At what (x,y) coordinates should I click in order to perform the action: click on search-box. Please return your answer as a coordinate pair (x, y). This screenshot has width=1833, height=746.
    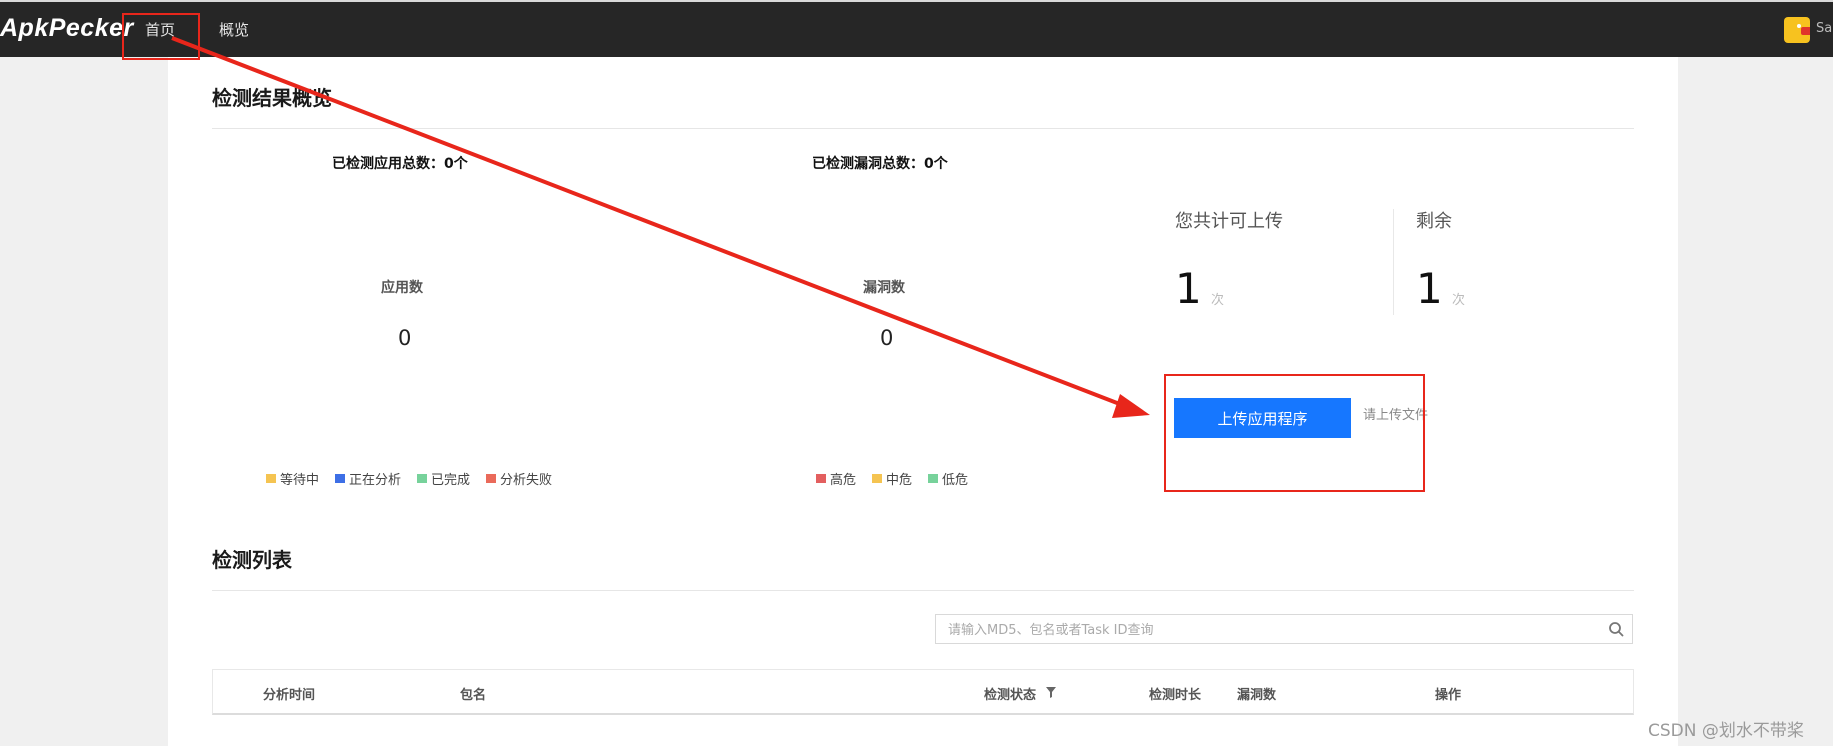
    Looking at the image, I should click on (1284, 629).